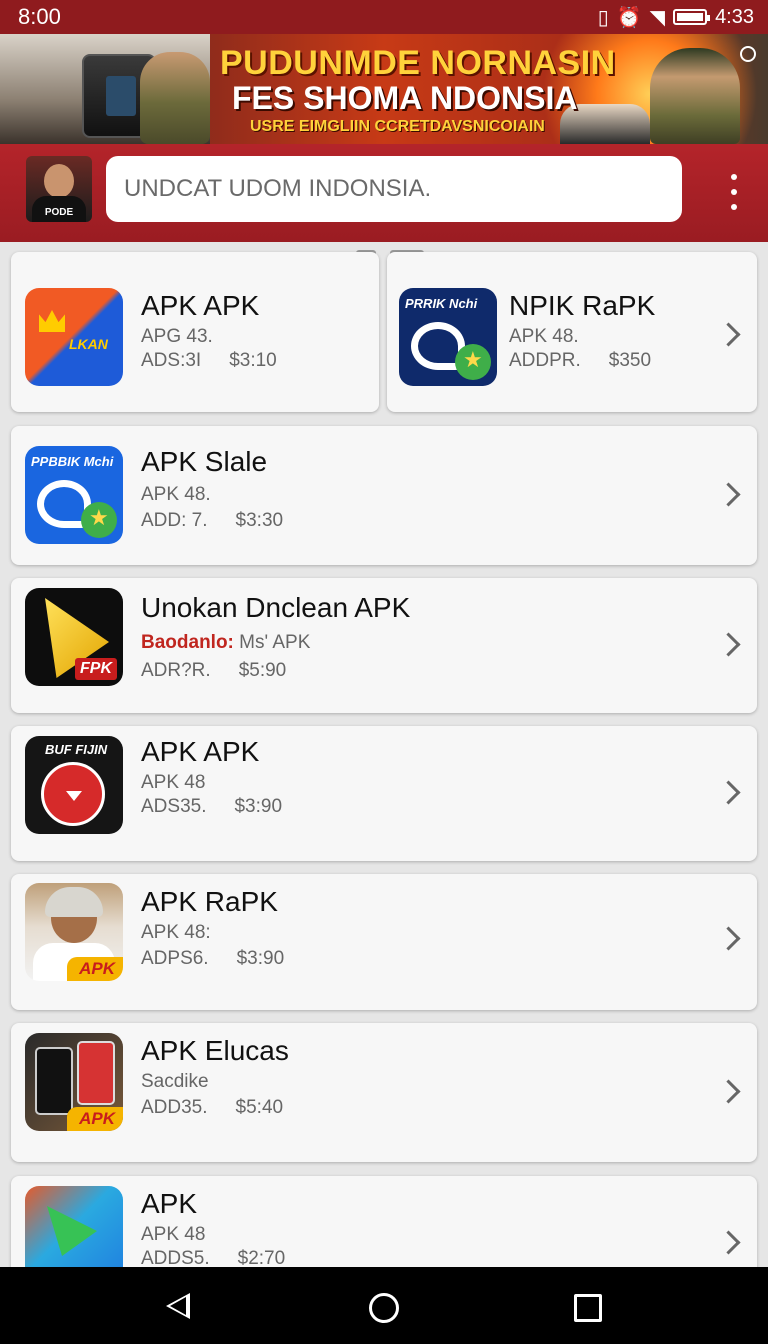  I want to click on app-meta: ADS35. $3:90, so click(212, 806).